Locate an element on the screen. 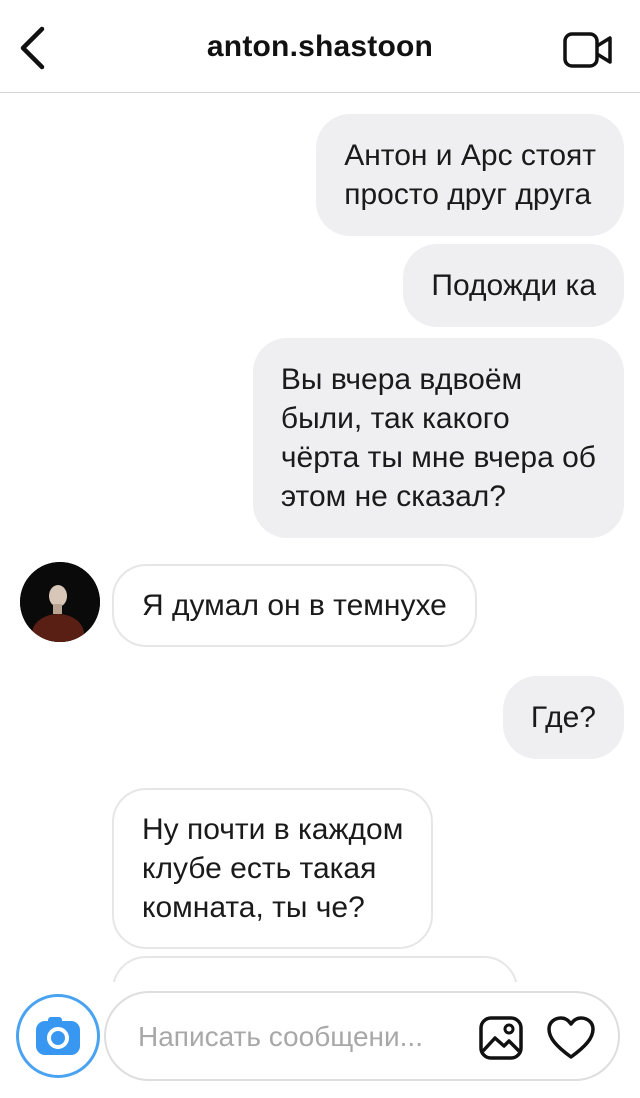 The image size is (640, 1098). message-composer is located at coordinates (362, 1036).